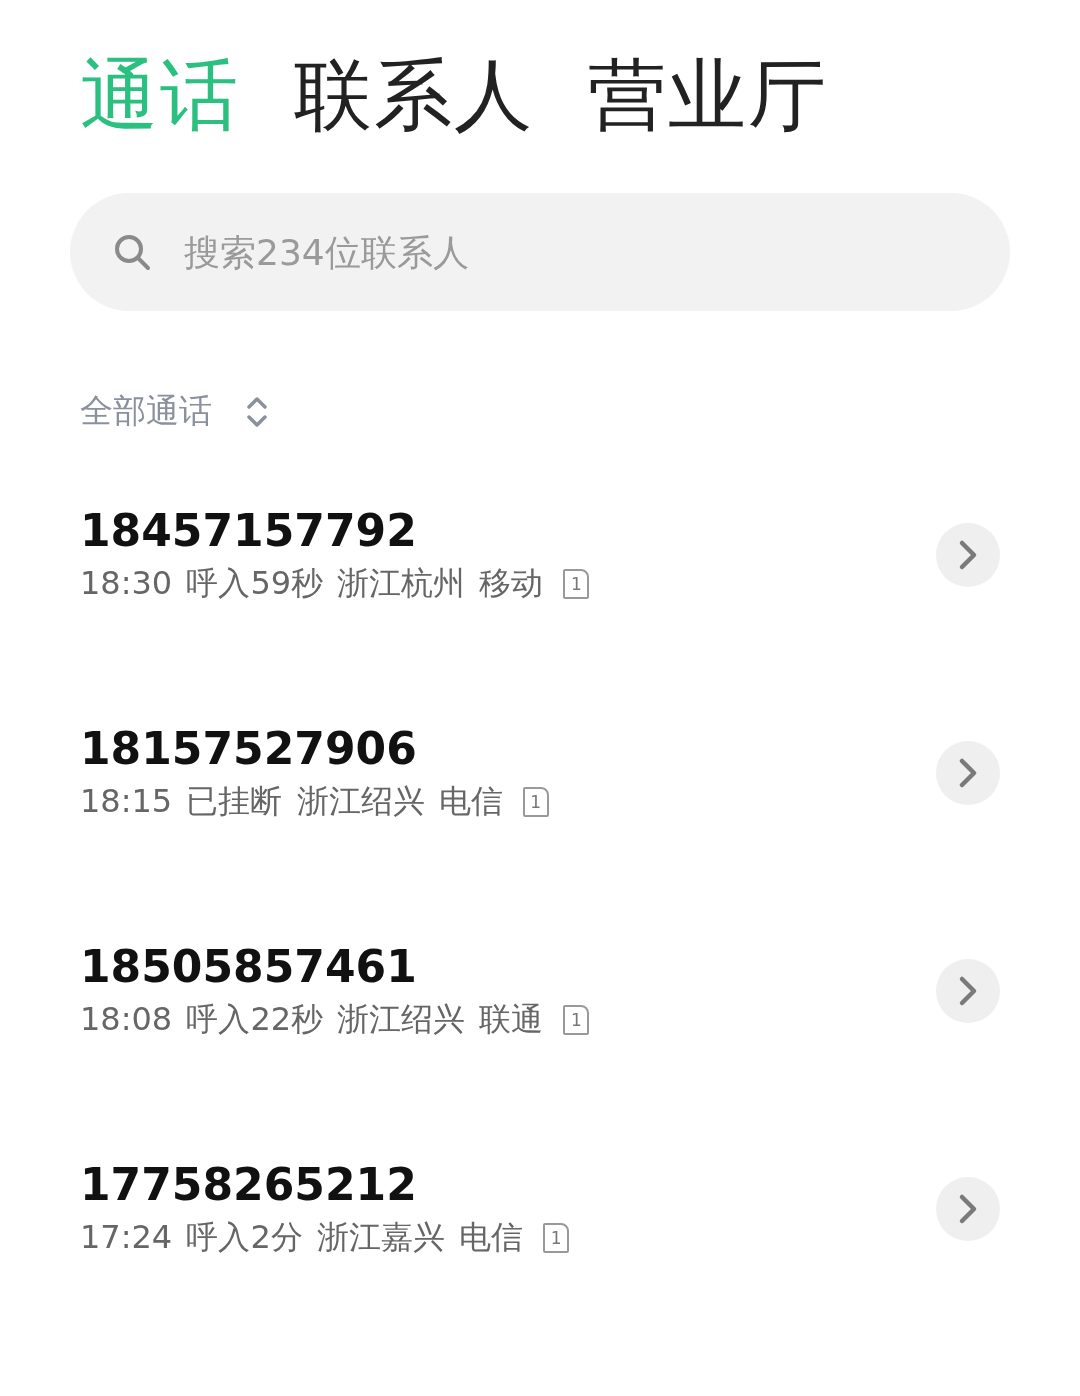 The width and height of the screenshot is (1080, 1396). Describe the element at coordinates (540, 252) in the screenshot. I see `search-field: 搜索234位联系人` at that location.